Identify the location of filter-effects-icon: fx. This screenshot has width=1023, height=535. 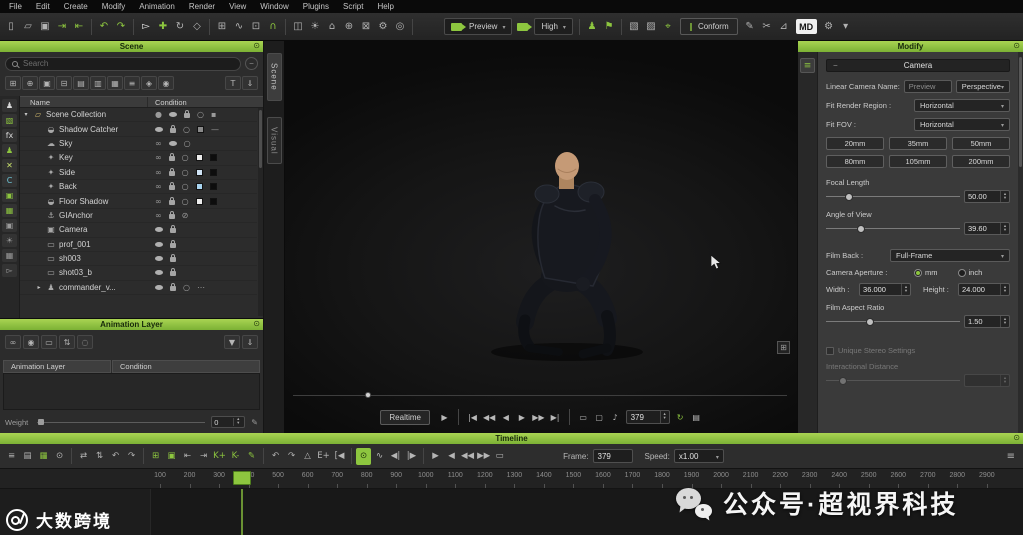
(9, 135).